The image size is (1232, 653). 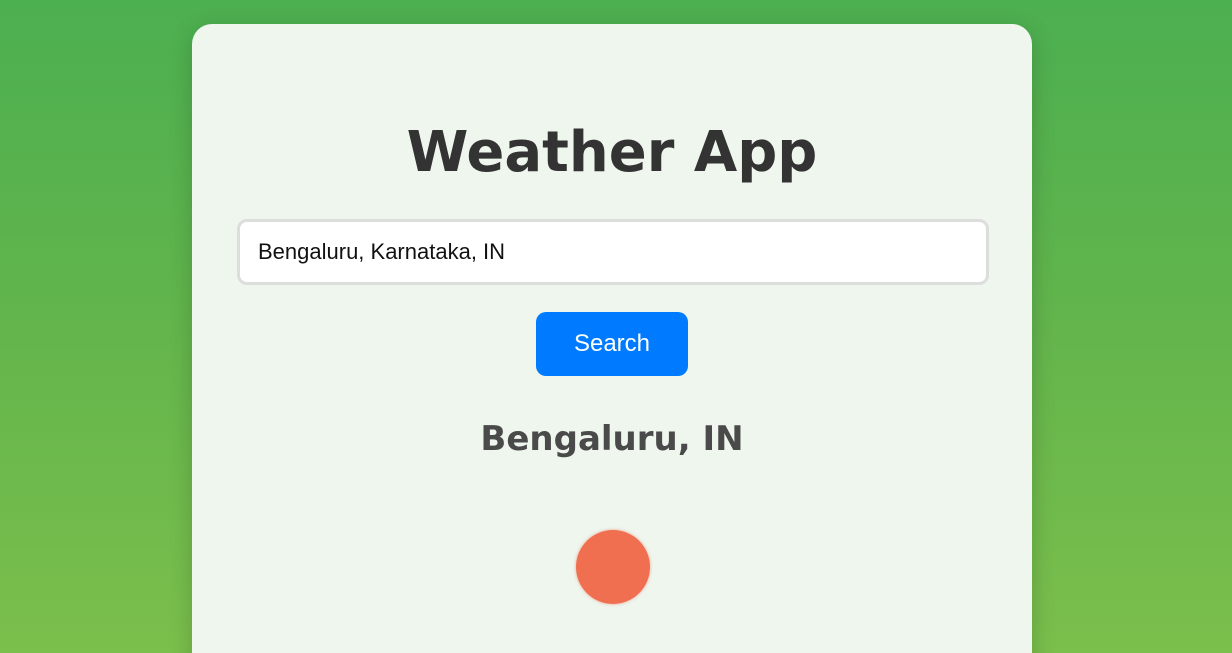 I want to click on sun-icon, so click(x=613, y=567).